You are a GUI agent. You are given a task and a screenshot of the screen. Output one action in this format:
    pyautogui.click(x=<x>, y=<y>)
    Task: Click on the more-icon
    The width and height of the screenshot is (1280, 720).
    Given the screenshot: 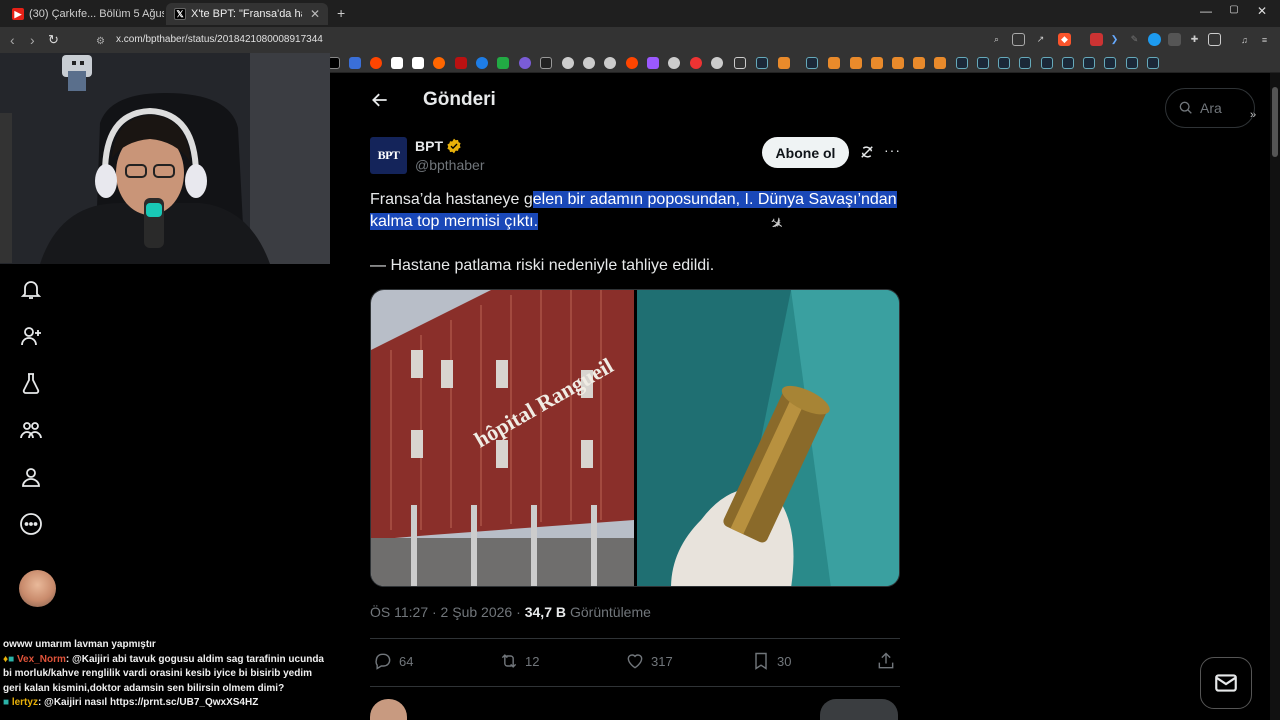 What is the action you would take?
    pyautogui.click(x=31, y=524)
    